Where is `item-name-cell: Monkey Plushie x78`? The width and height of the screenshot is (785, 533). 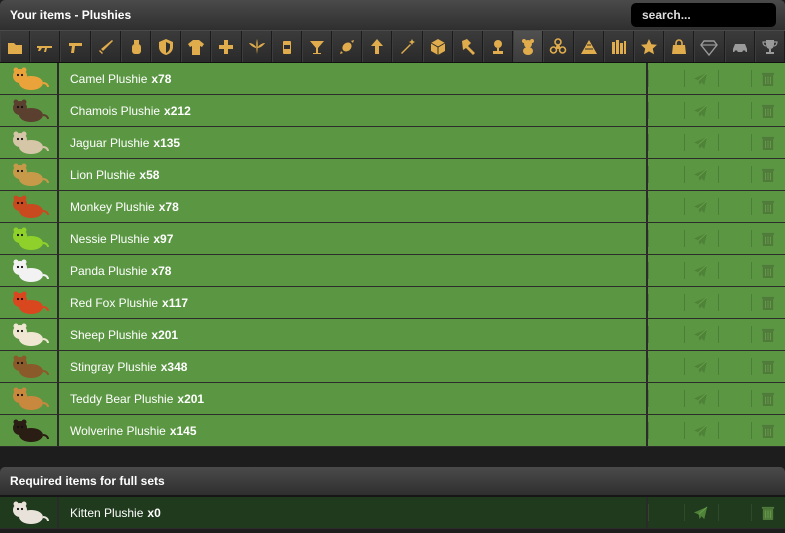 item-name-cell: Monkey Plushie x78 is located at coordinates (352, 206).